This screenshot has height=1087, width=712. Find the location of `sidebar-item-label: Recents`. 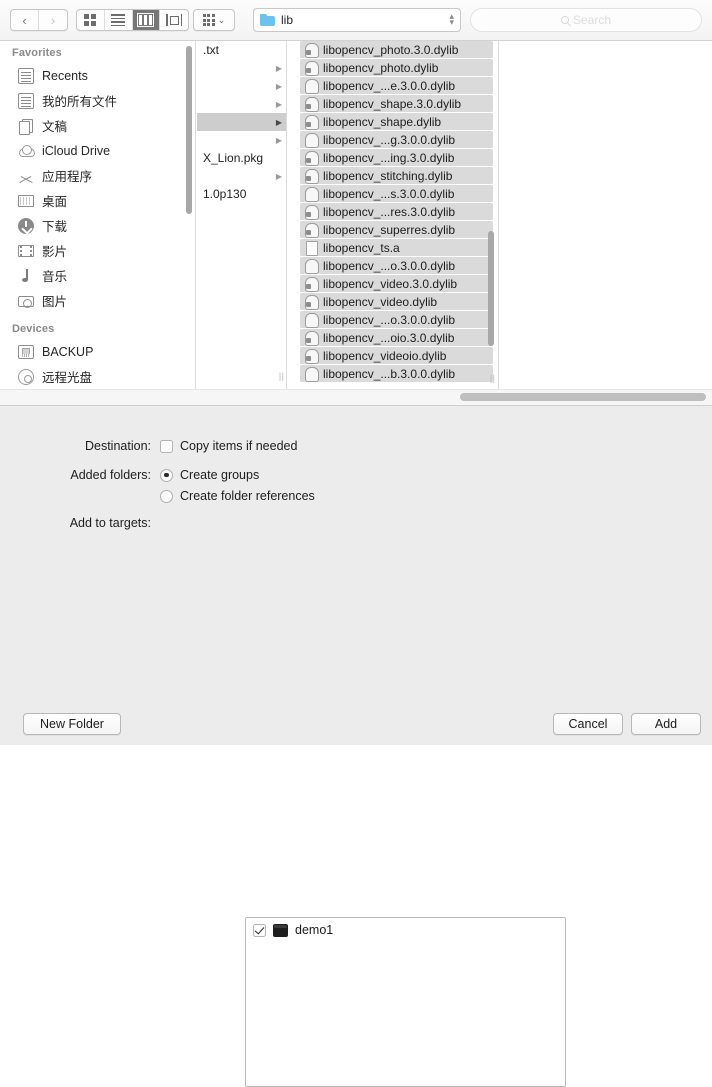

sidebar-item-label: Recents is located at coordinates (65, 75).